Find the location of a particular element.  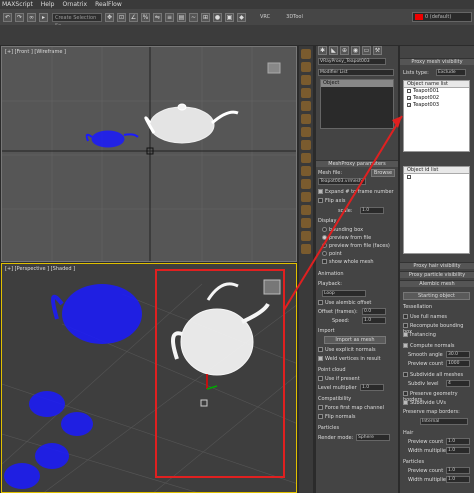

use-if-present-checkbox: Use if present is located at coordinates (357, 379).